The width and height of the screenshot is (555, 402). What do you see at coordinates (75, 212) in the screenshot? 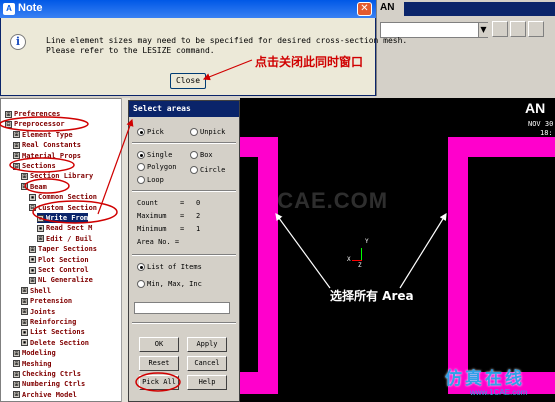
I see `circle-custom-section` at bounding box center [75, 212].